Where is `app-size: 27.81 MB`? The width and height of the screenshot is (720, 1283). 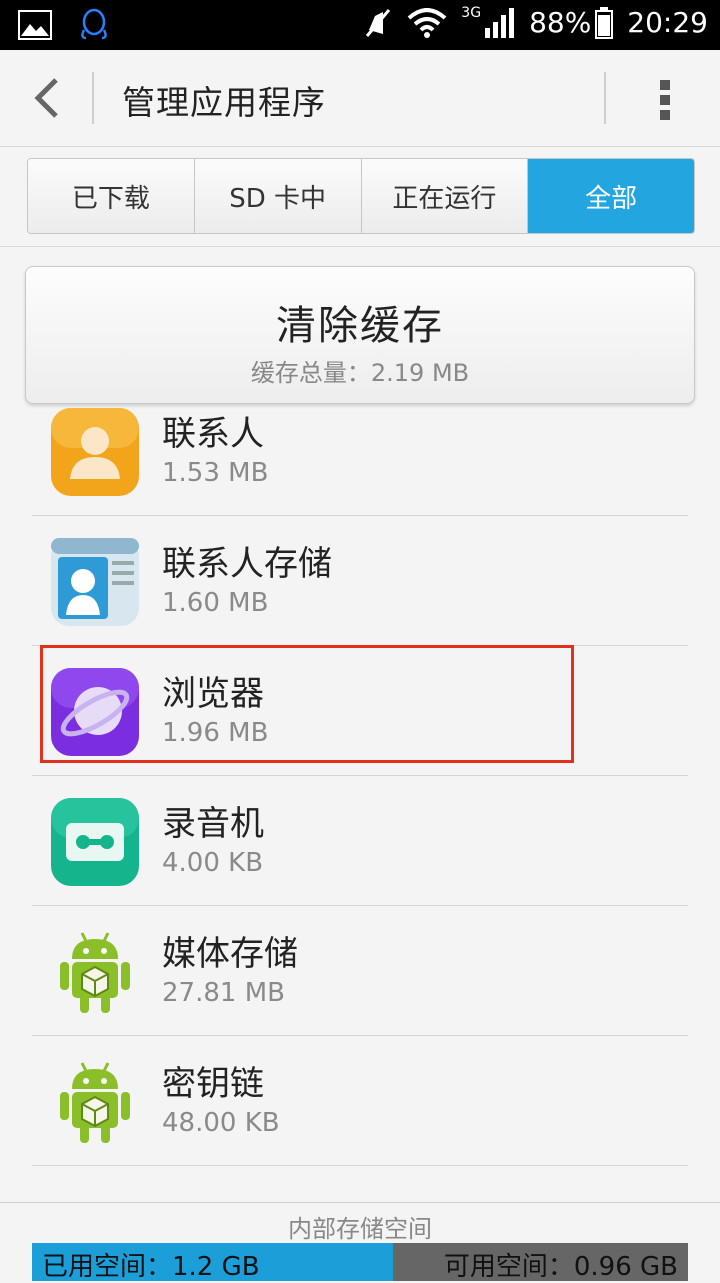
app-size: 27.81 MB is located at coordinates (223, 993).